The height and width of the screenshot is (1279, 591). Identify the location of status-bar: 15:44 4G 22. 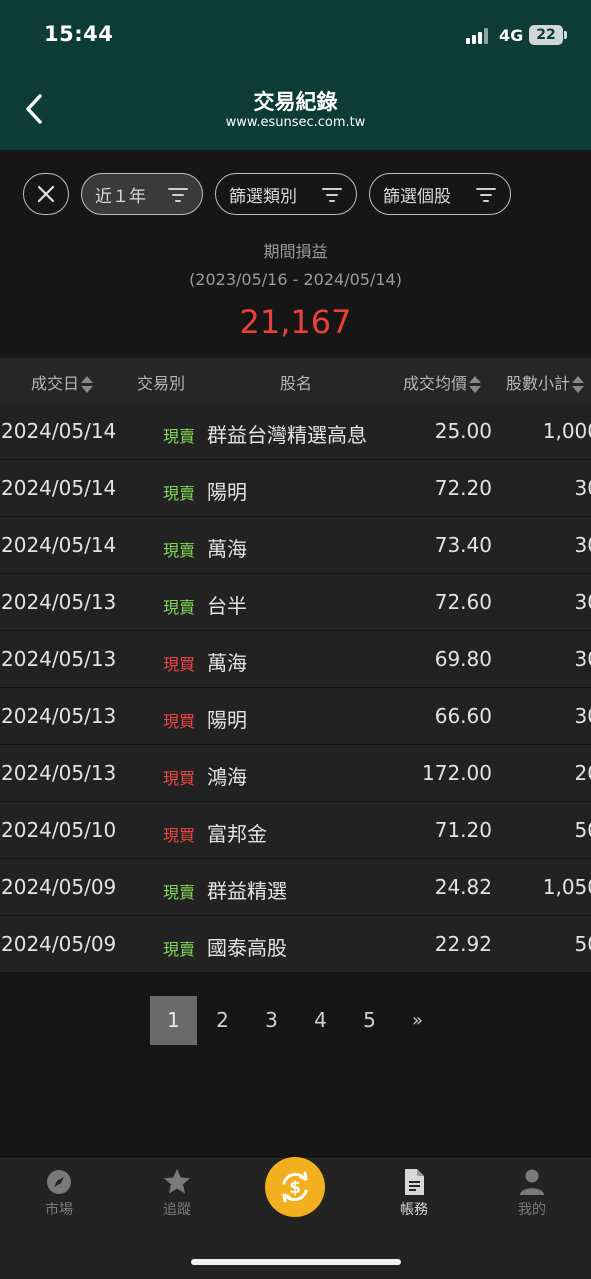
(295, 35).